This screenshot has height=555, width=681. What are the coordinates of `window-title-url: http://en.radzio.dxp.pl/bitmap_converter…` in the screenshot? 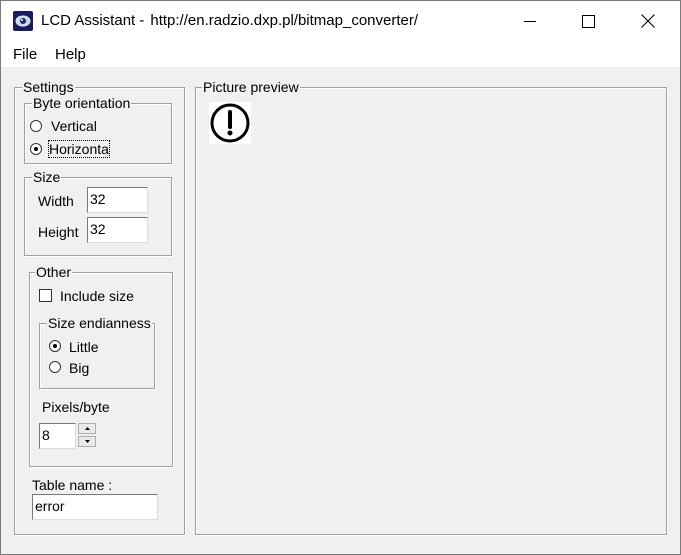 It's located at (284, 20).